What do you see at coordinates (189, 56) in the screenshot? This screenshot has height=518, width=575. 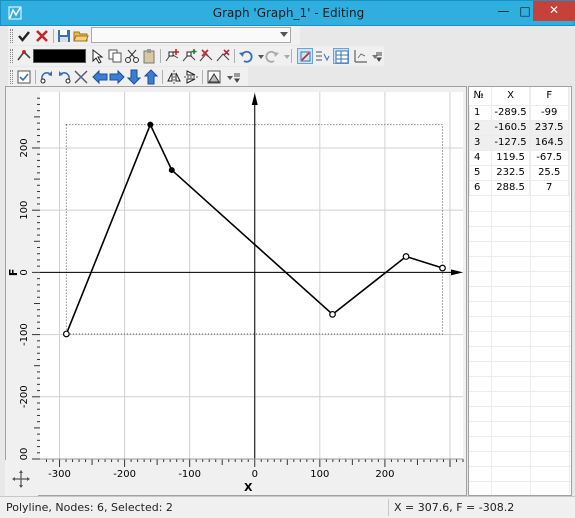 I see `insert-node-icon` at bounding box center [189, 56].